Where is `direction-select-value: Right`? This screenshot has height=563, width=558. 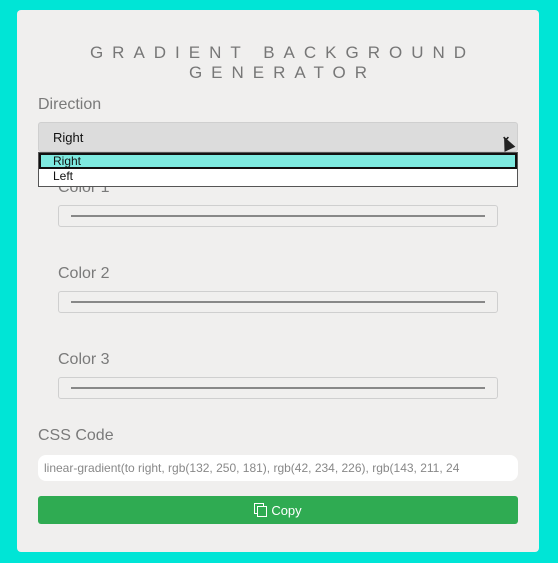 direction-select-value: Right is located at coordinates (68, 137).